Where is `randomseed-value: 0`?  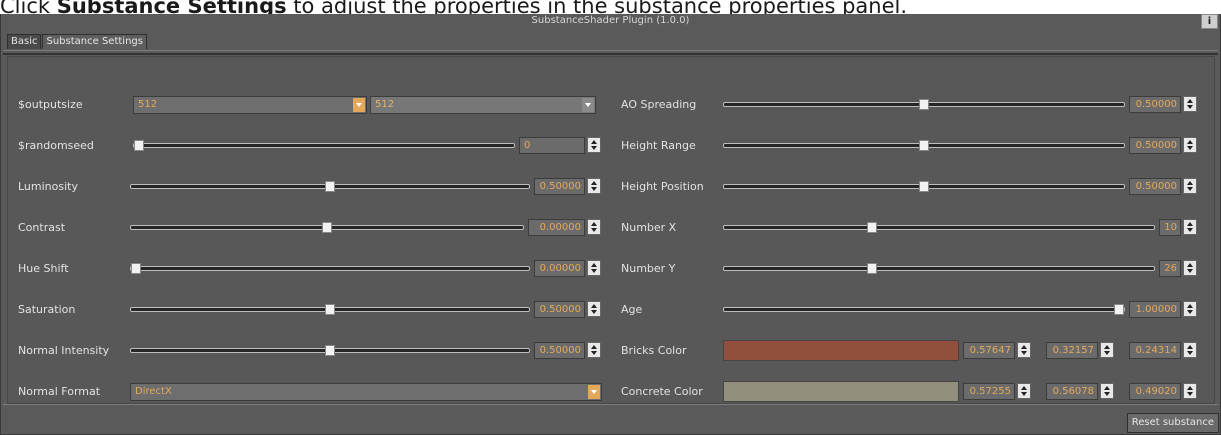
randomseed-value: 0 is located at coordinates (552, 145).